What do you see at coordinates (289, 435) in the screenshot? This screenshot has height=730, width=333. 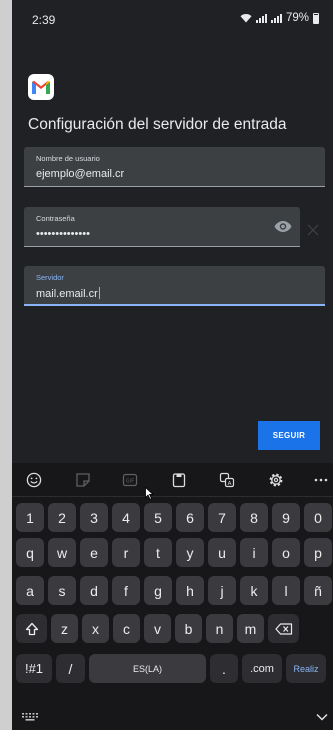 I see `next-button: SEGUIR` at bounding box center [289, 435].